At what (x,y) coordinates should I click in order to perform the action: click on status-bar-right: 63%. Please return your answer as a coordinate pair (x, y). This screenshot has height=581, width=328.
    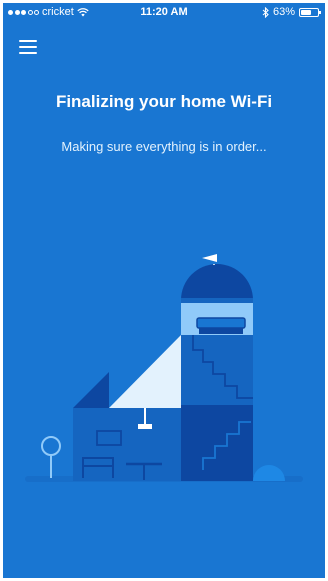
    Looking at the image, I should click on (291, 12).